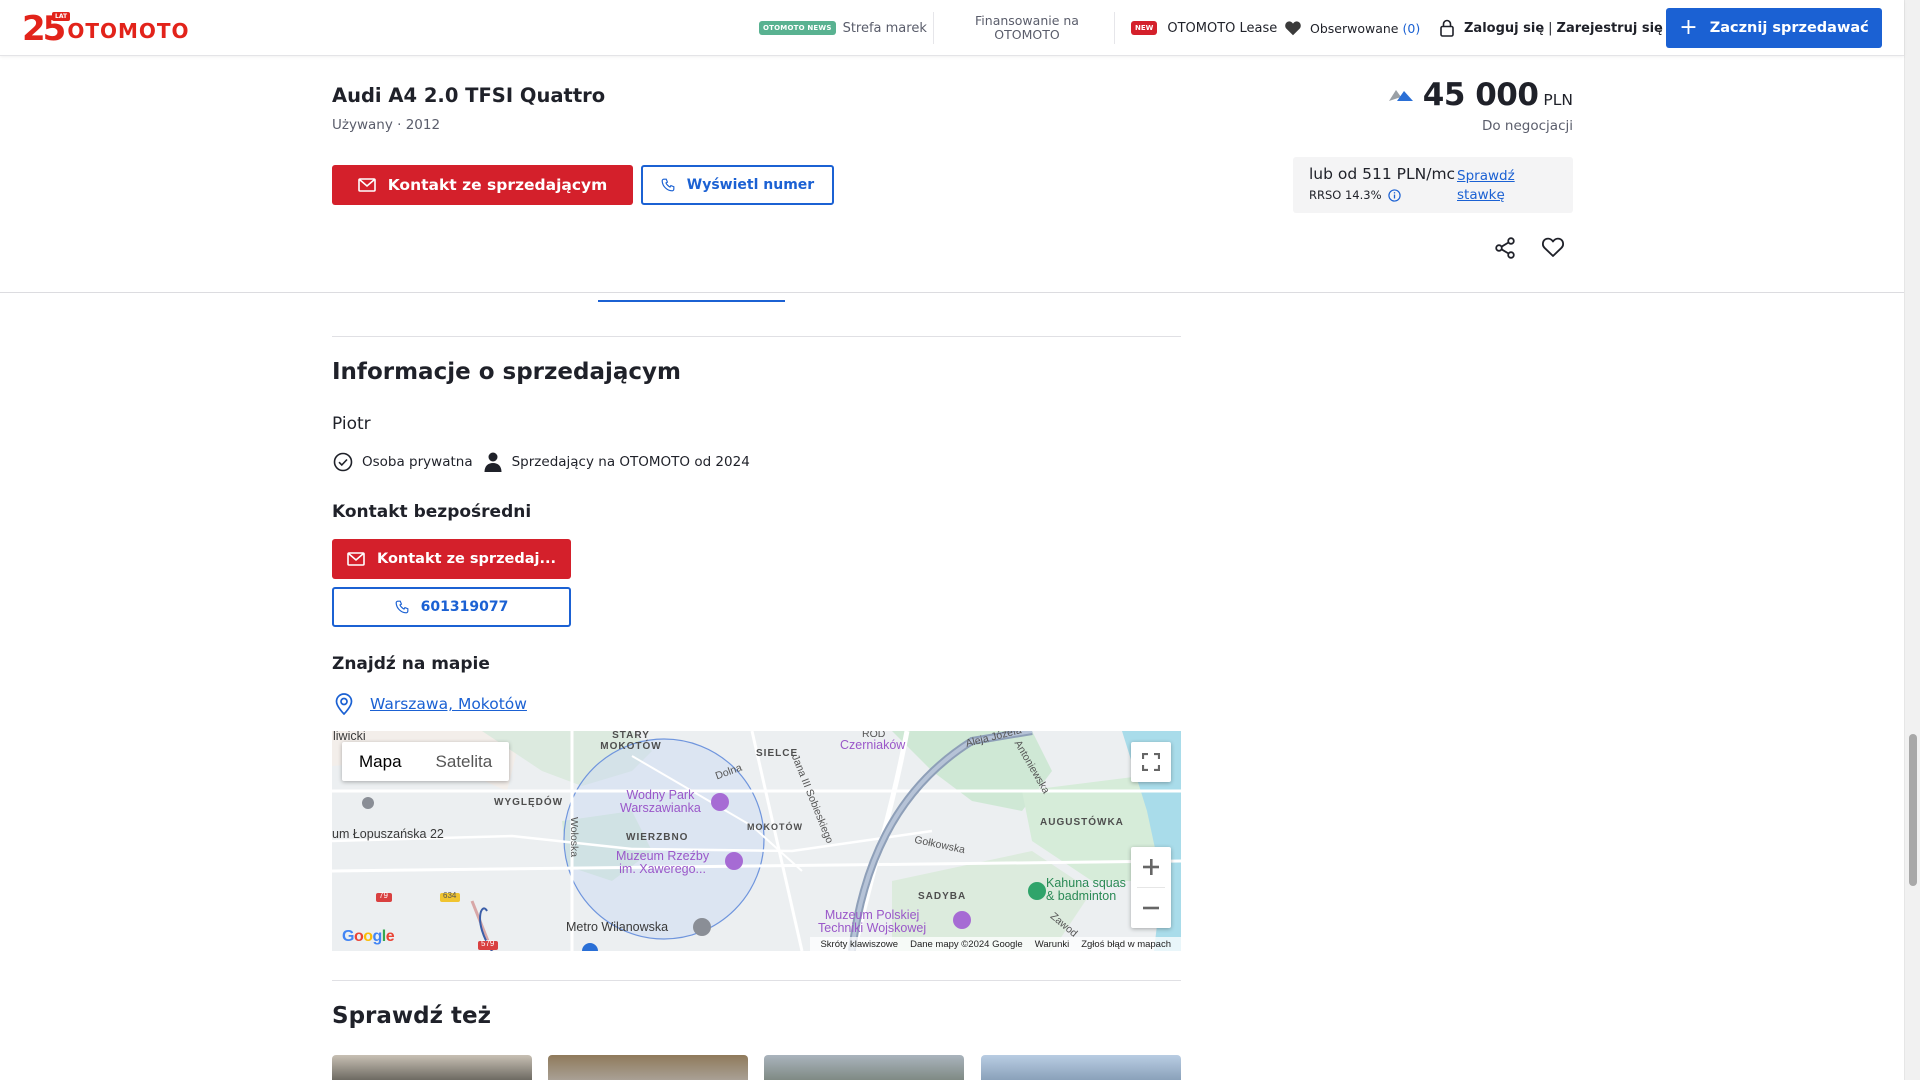 The height and width of the screenshot is (1080, 1920). I want to click on start-selling-button: + Zacznij sprzedawać, so click(1774, 28).